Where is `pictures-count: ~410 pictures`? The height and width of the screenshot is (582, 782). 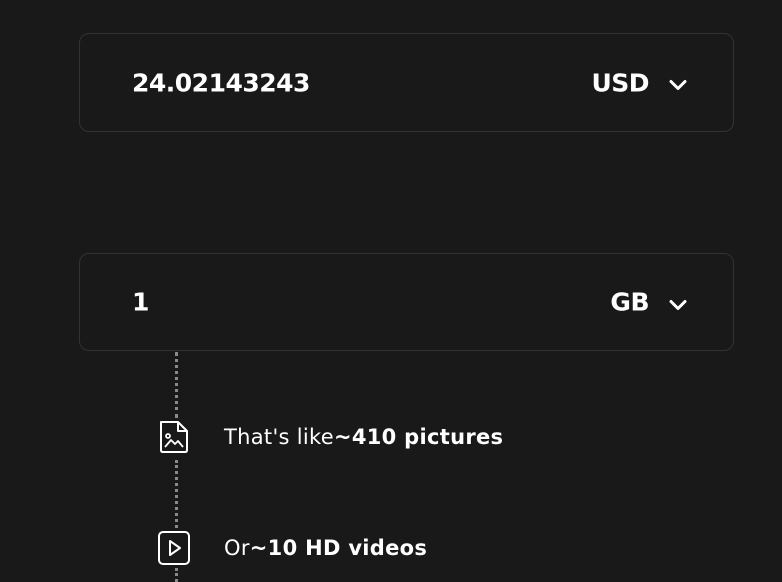 pictures-count: ~410 pictures is located at coordinates (418, 437).